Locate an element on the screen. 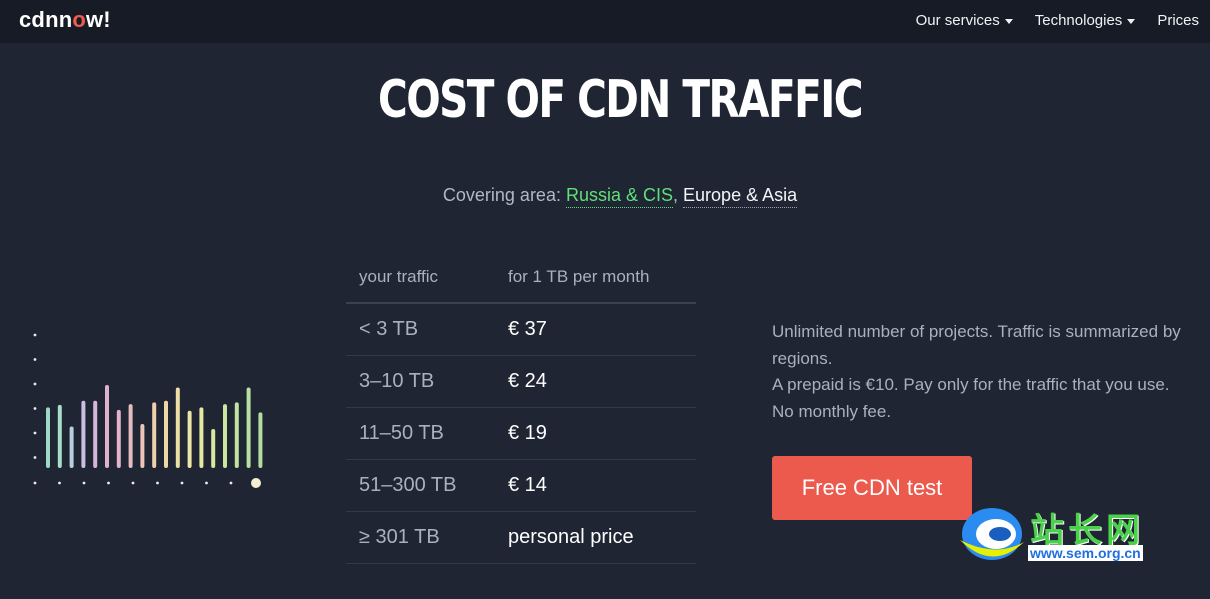 Image resolution: width=1210 pixels, height=599 pixels. nav-technologies: Technologies is located at coordinates (1085, 20).